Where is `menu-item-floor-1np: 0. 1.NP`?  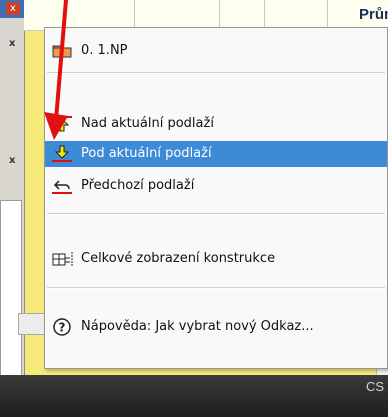
menu-item-floor-1np: 0. 1.NP is located at coordinates (216, 51).